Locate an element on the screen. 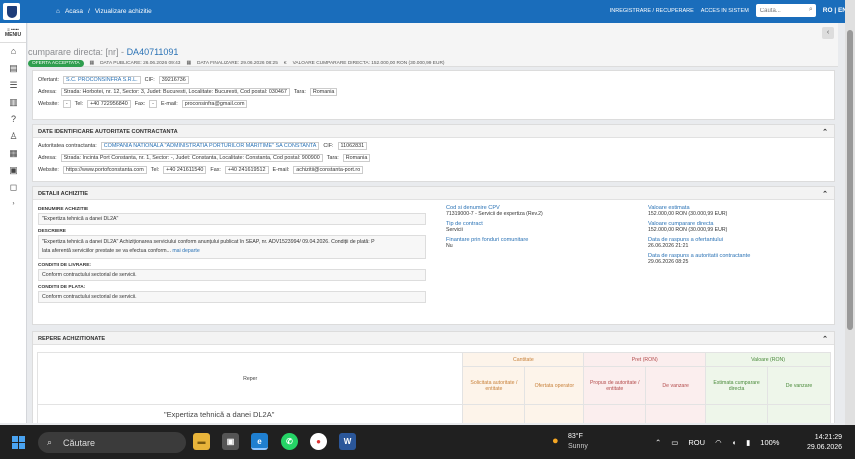  cif-label: CIF: is located at coordinates (149, 80).